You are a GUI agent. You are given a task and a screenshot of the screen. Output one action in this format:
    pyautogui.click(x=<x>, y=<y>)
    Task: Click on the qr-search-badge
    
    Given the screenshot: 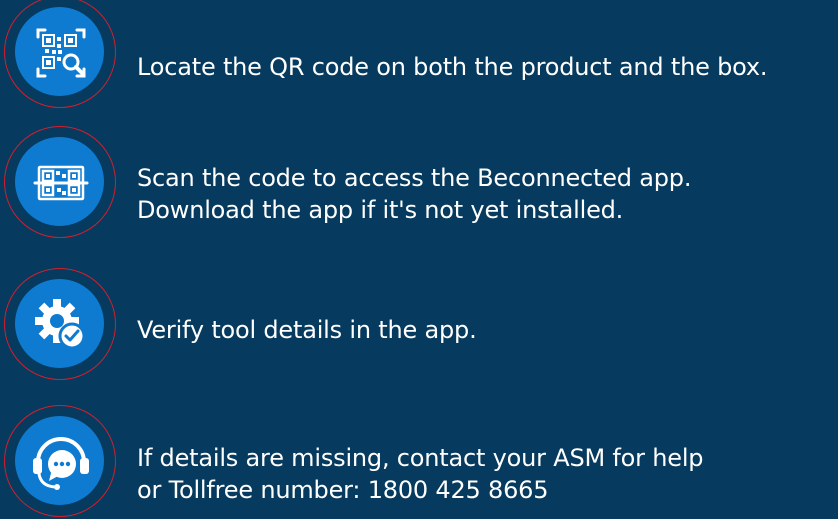 What is the action you would take?
    pyautogui.click(x=60, y=54)
    